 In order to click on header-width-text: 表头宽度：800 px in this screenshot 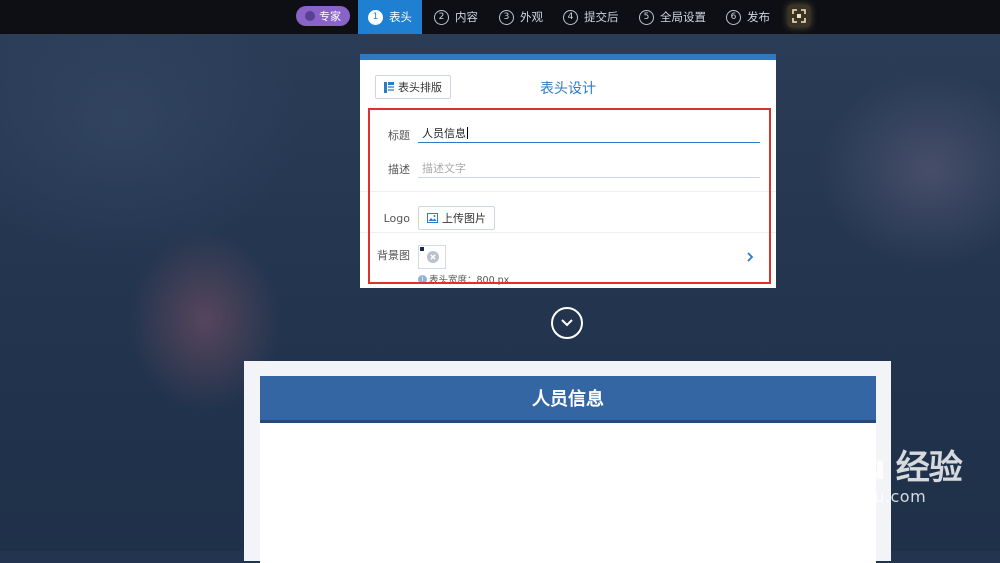, I will do `click(469, 280)`.